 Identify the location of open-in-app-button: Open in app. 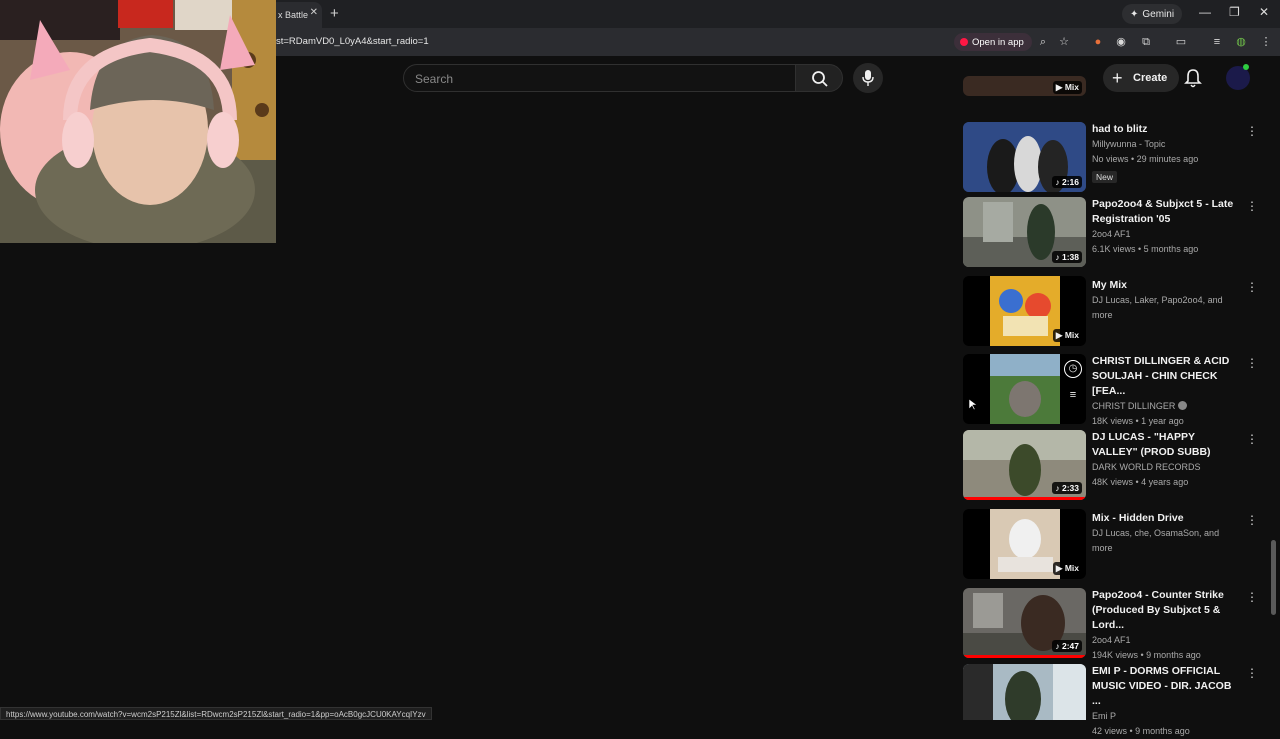
(993, 42).